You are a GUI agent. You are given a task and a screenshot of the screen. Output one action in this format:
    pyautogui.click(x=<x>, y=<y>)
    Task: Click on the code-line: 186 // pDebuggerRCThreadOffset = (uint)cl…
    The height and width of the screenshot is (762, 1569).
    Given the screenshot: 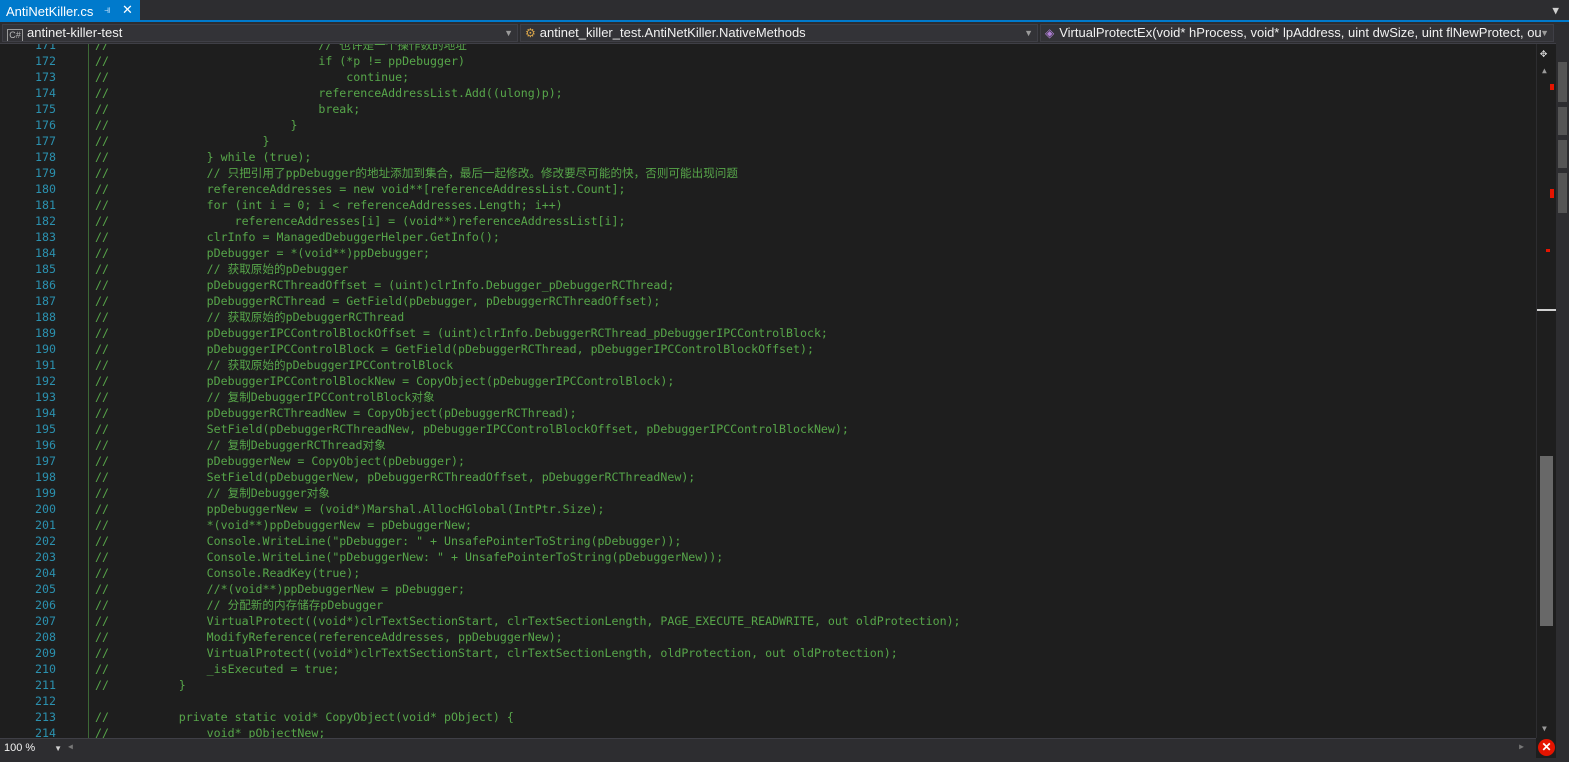 What is the action you would take?
    pyautogui.click(x=779, y=285)
    